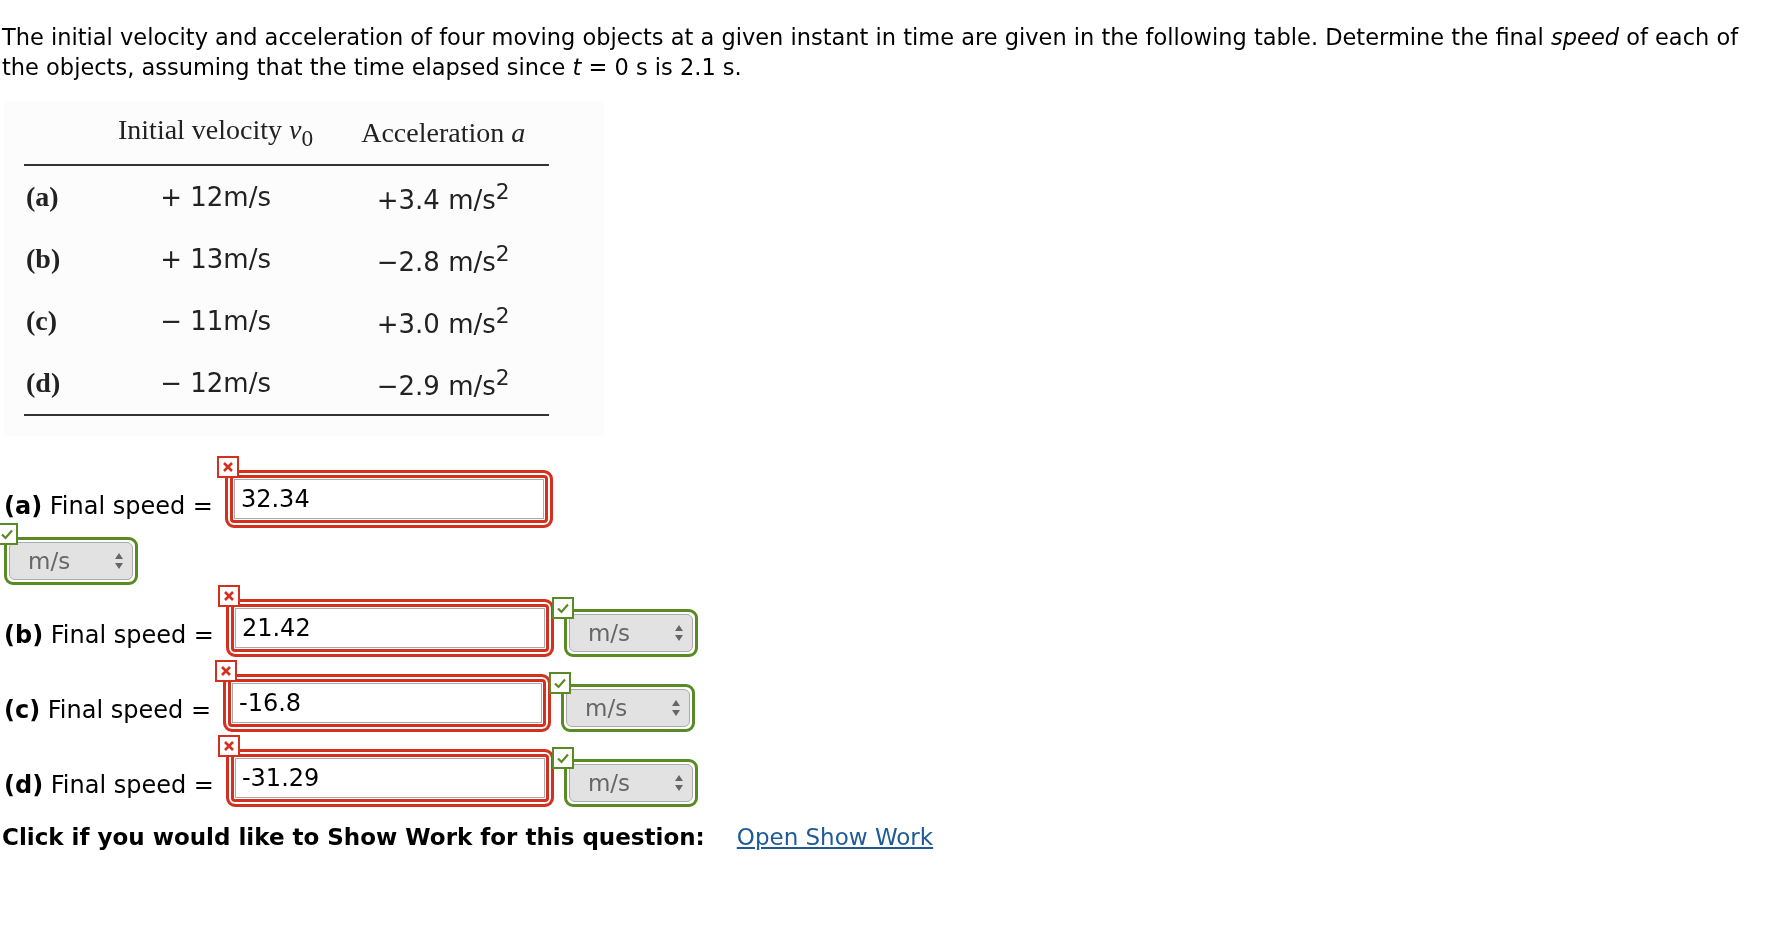  I want to click on table-cell: + 12m/s, so click(216, 196).